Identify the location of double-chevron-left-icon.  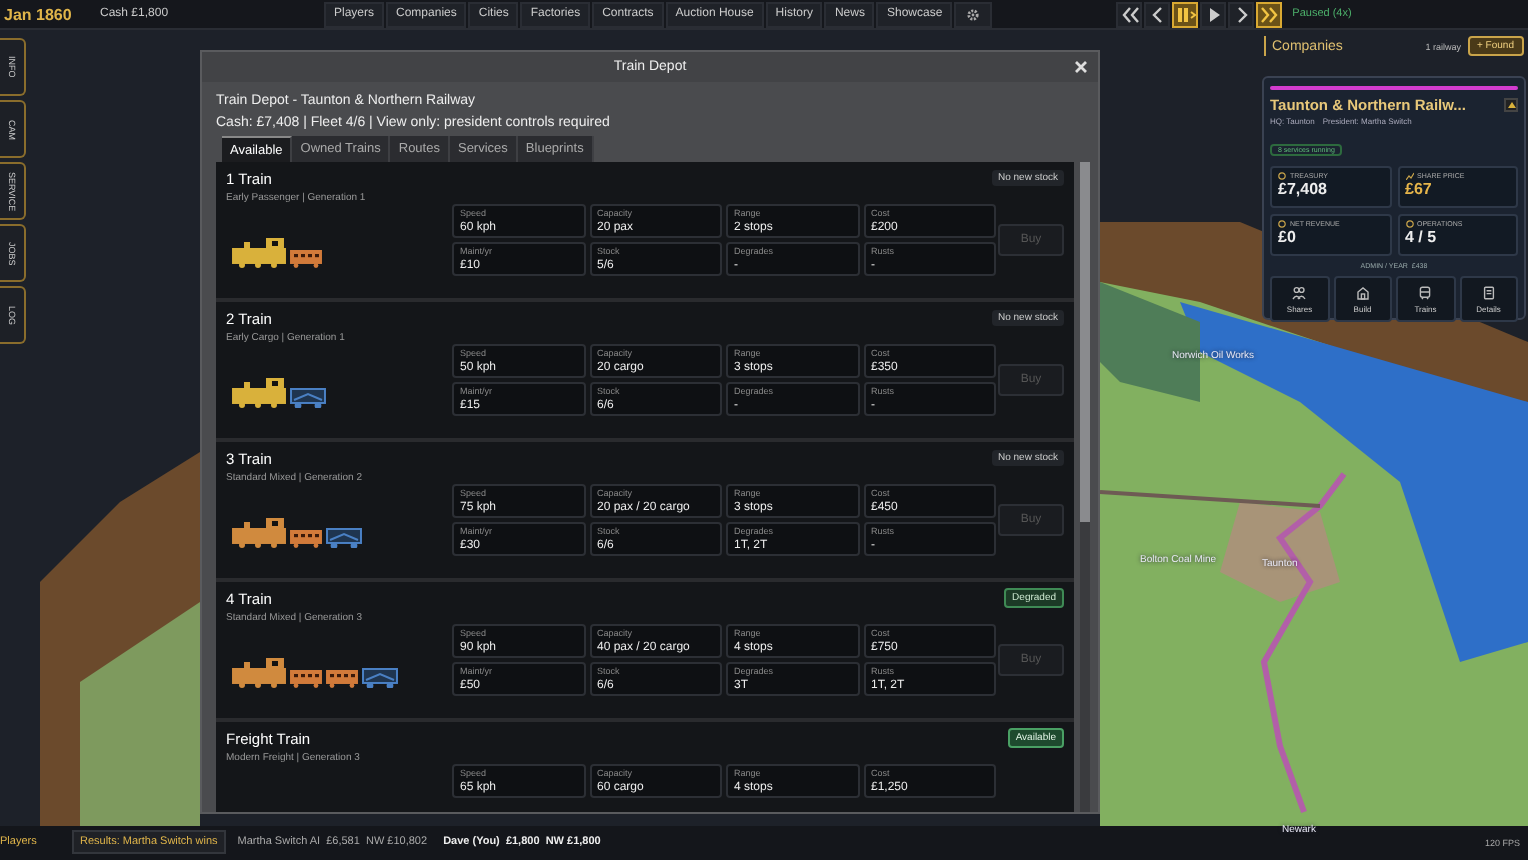
(1129, 14).